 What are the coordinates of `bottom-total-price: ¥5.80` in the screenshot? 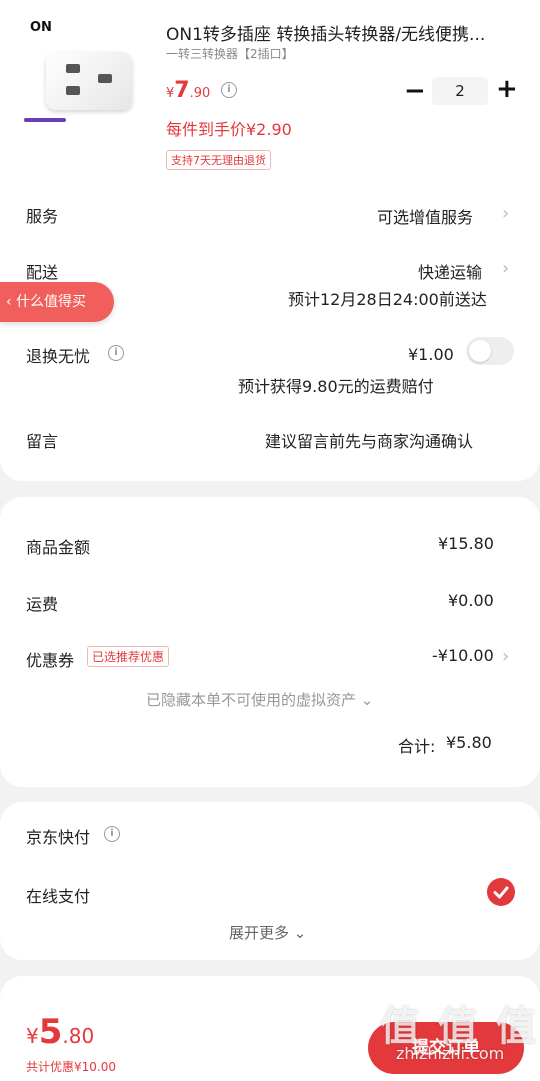 It's located at (60, 1032).